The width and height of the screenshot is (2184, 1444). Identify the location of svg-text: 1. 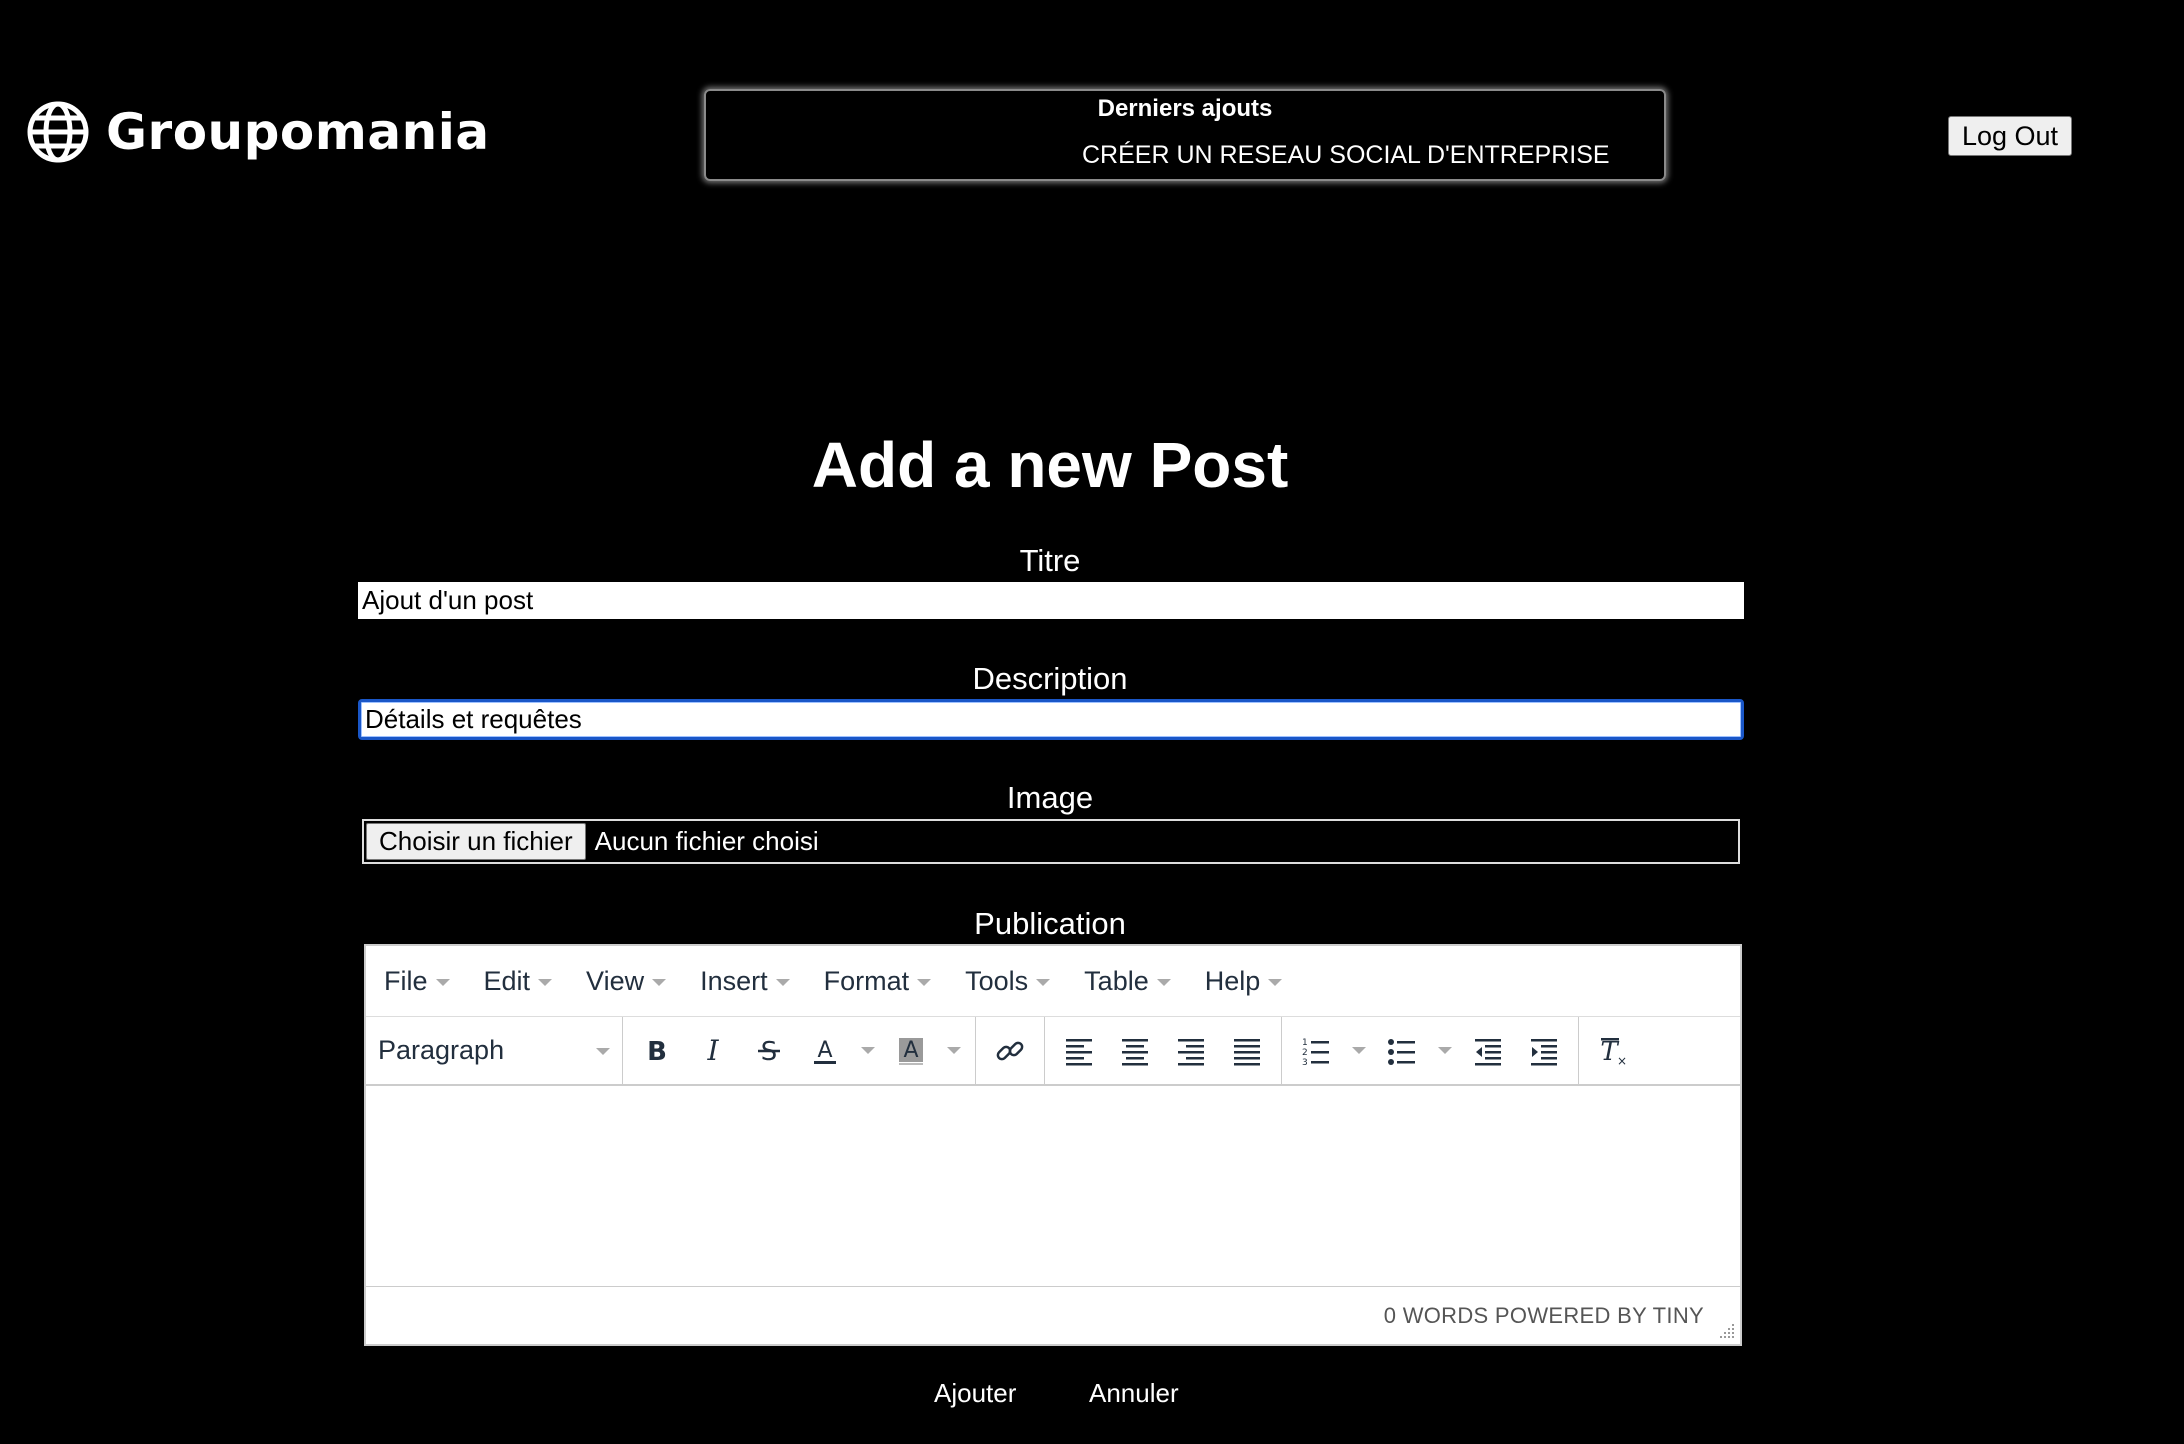
(1305, 1043).